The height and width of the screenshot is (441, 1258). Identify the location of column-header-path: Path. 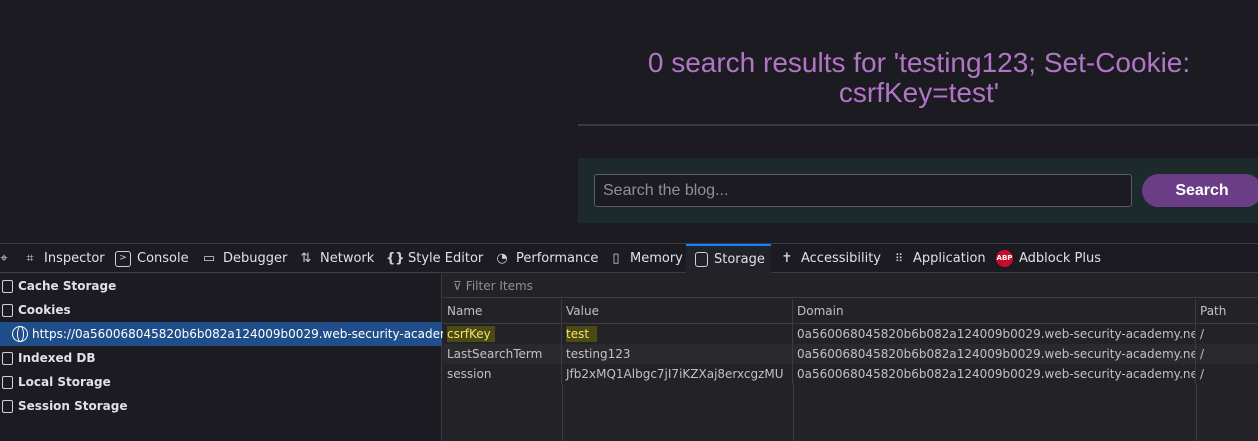
(1227, 311).